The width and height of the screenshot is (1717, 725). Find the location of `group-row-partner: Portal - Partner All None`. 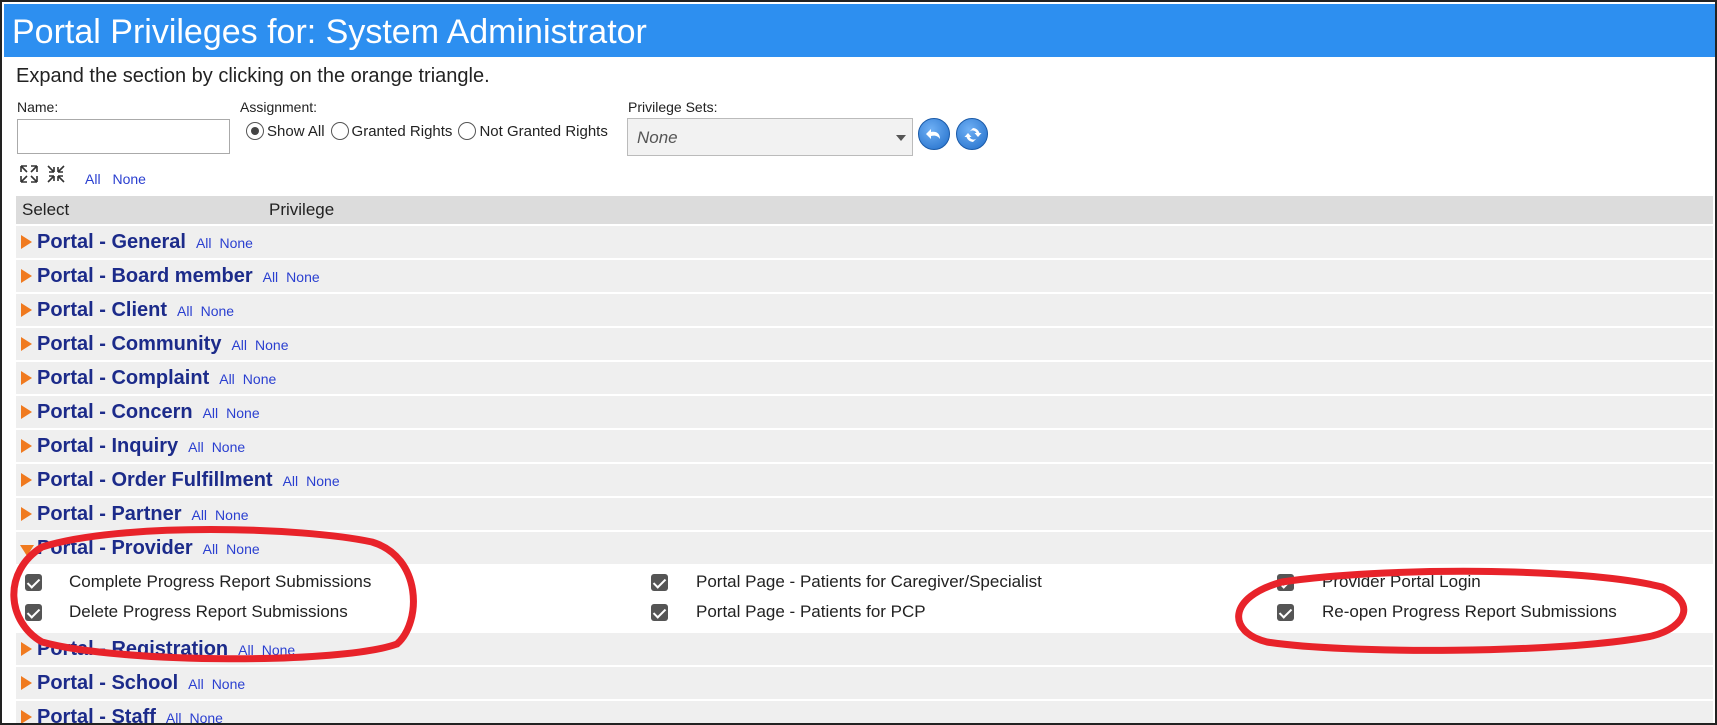

group-row-partner: Portal - Partner All None is located at coordinates (864, 514).